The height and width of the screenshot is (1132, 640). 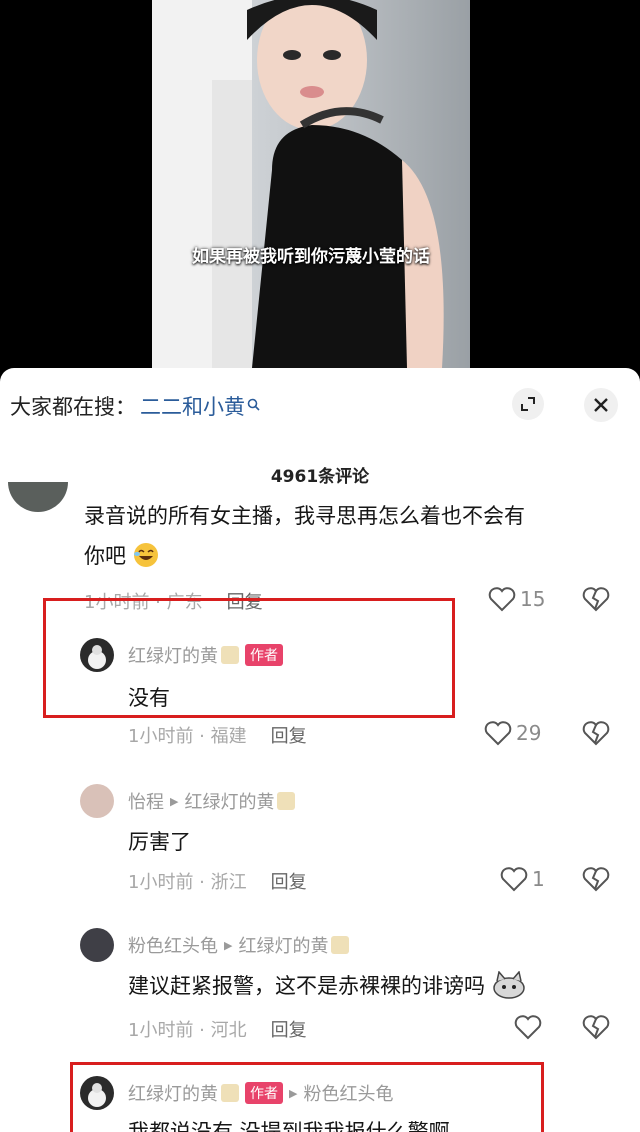 I want to click on like-count: 15, so click(x=533, y=599).